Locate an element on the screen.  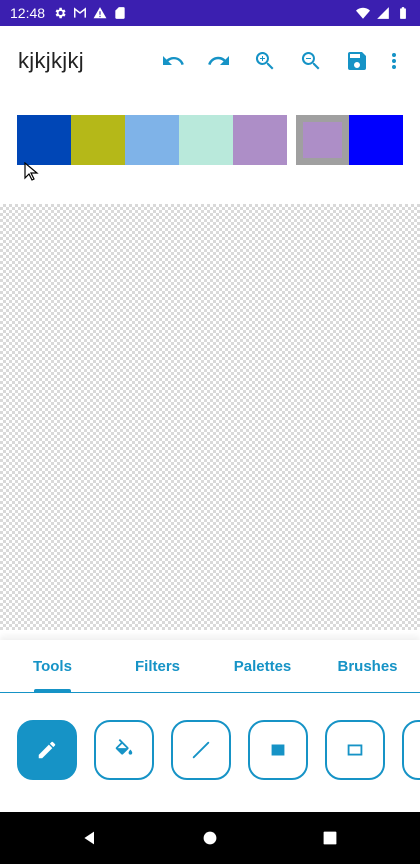
status-bar: 12:48 is located at coordinates (210, 13).